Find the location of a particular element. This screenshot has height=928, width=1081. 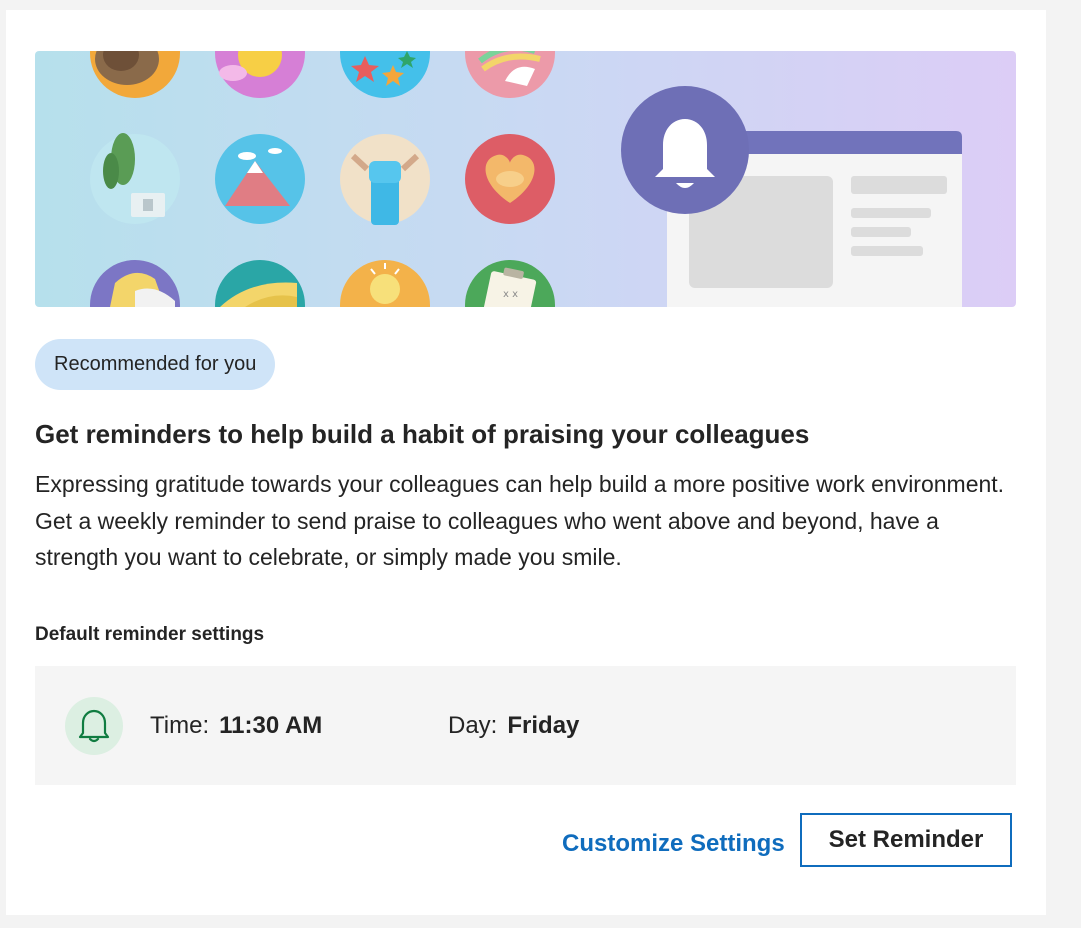

reminder-settings-panel: Time: 11:30 AM Day: Friday is located at coordinates (525, 725).